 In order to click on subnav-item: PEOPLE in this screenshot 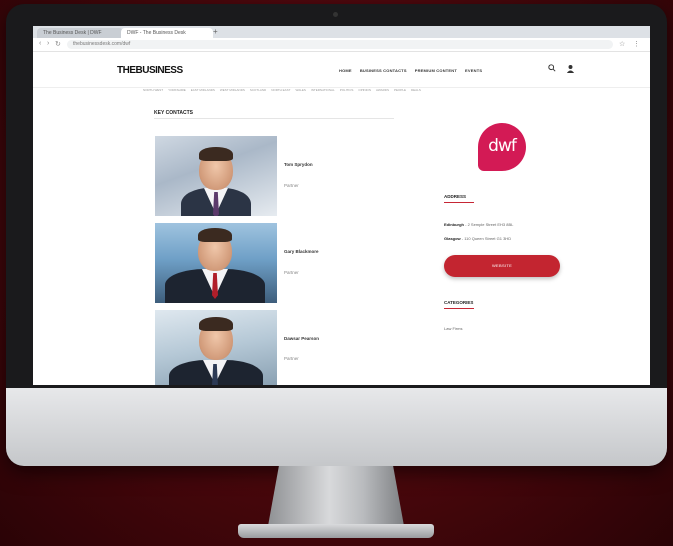, I will do `click(400, 91)`.